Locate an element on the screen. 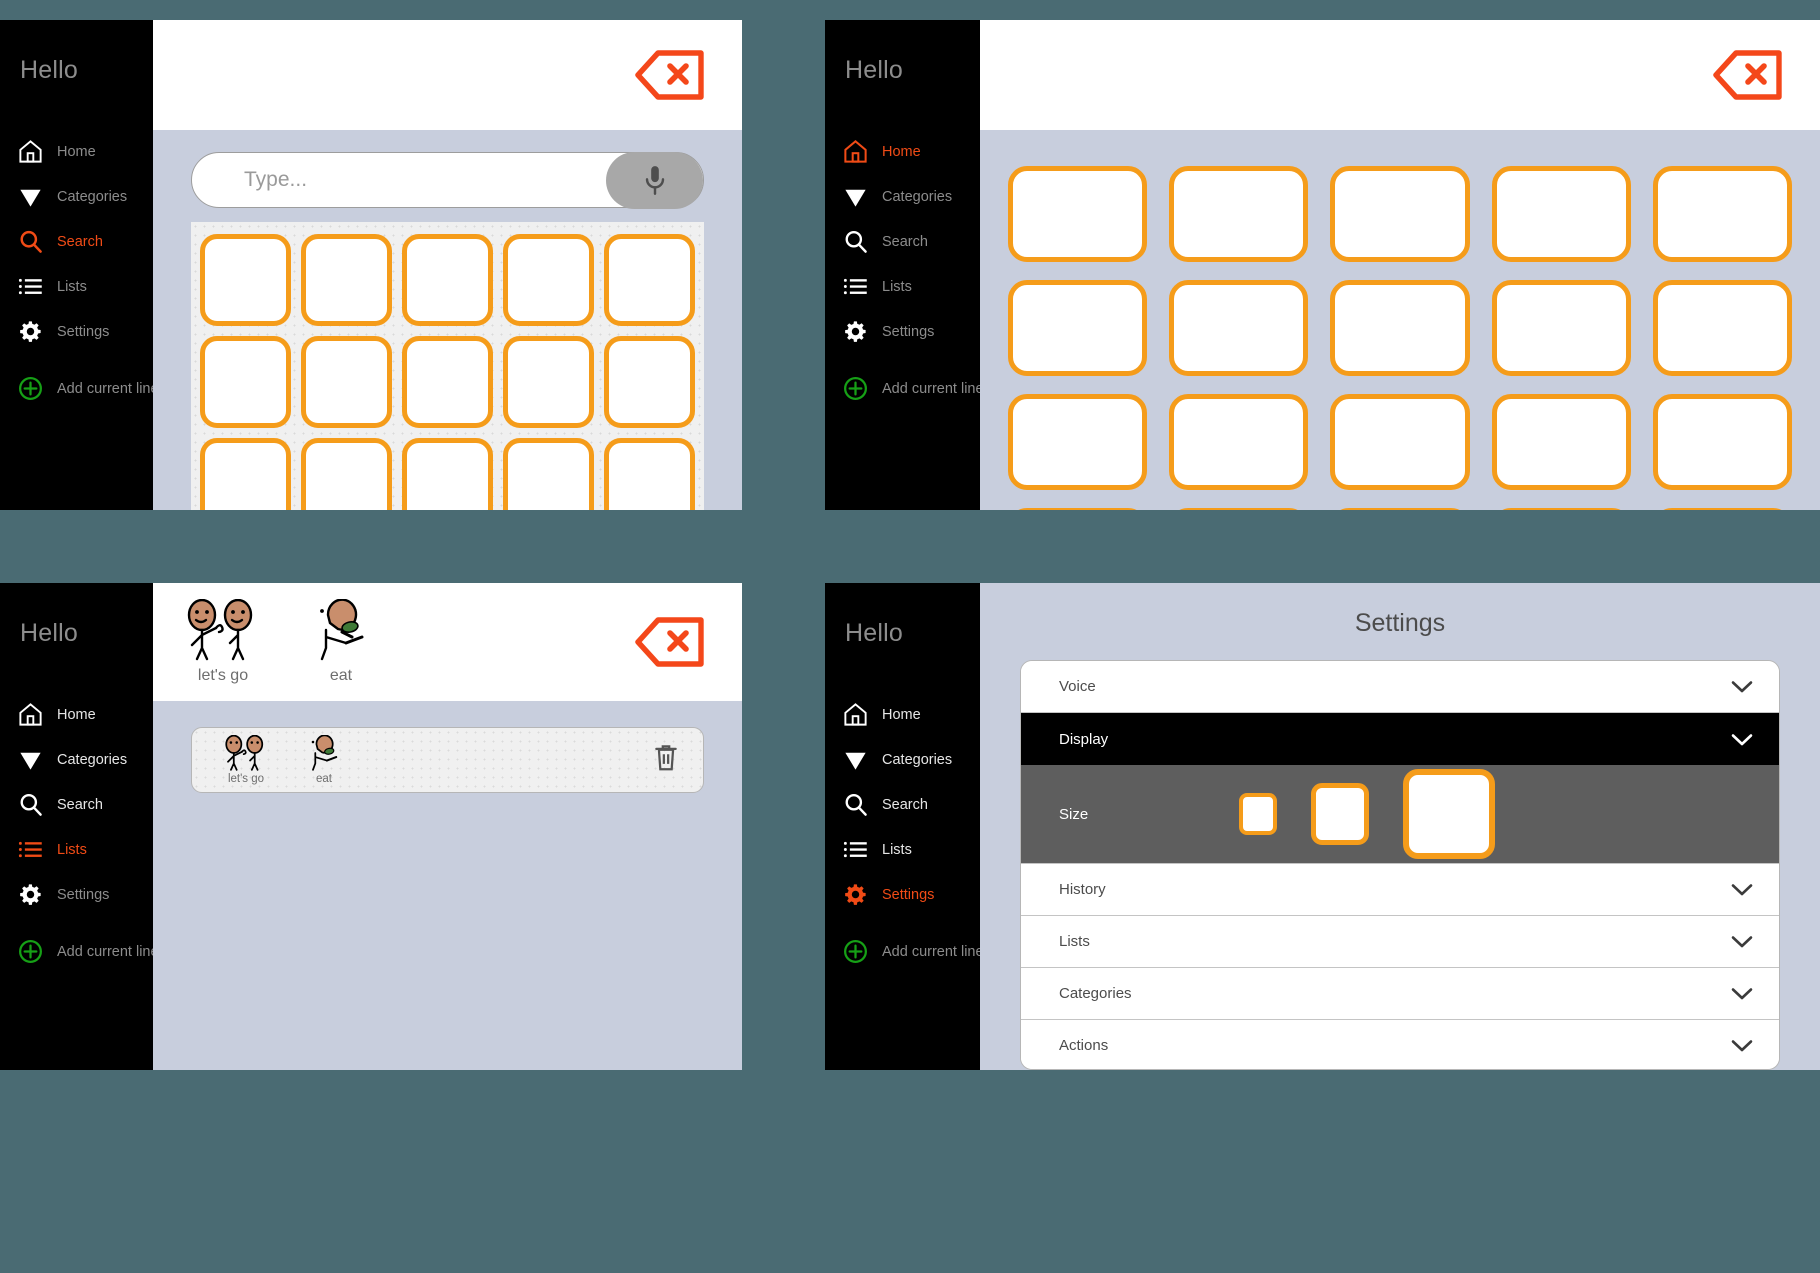 The width and height of the screenshot is (1820, 1273). sidebar-item-label: Search is located at coordinates (80, 241).